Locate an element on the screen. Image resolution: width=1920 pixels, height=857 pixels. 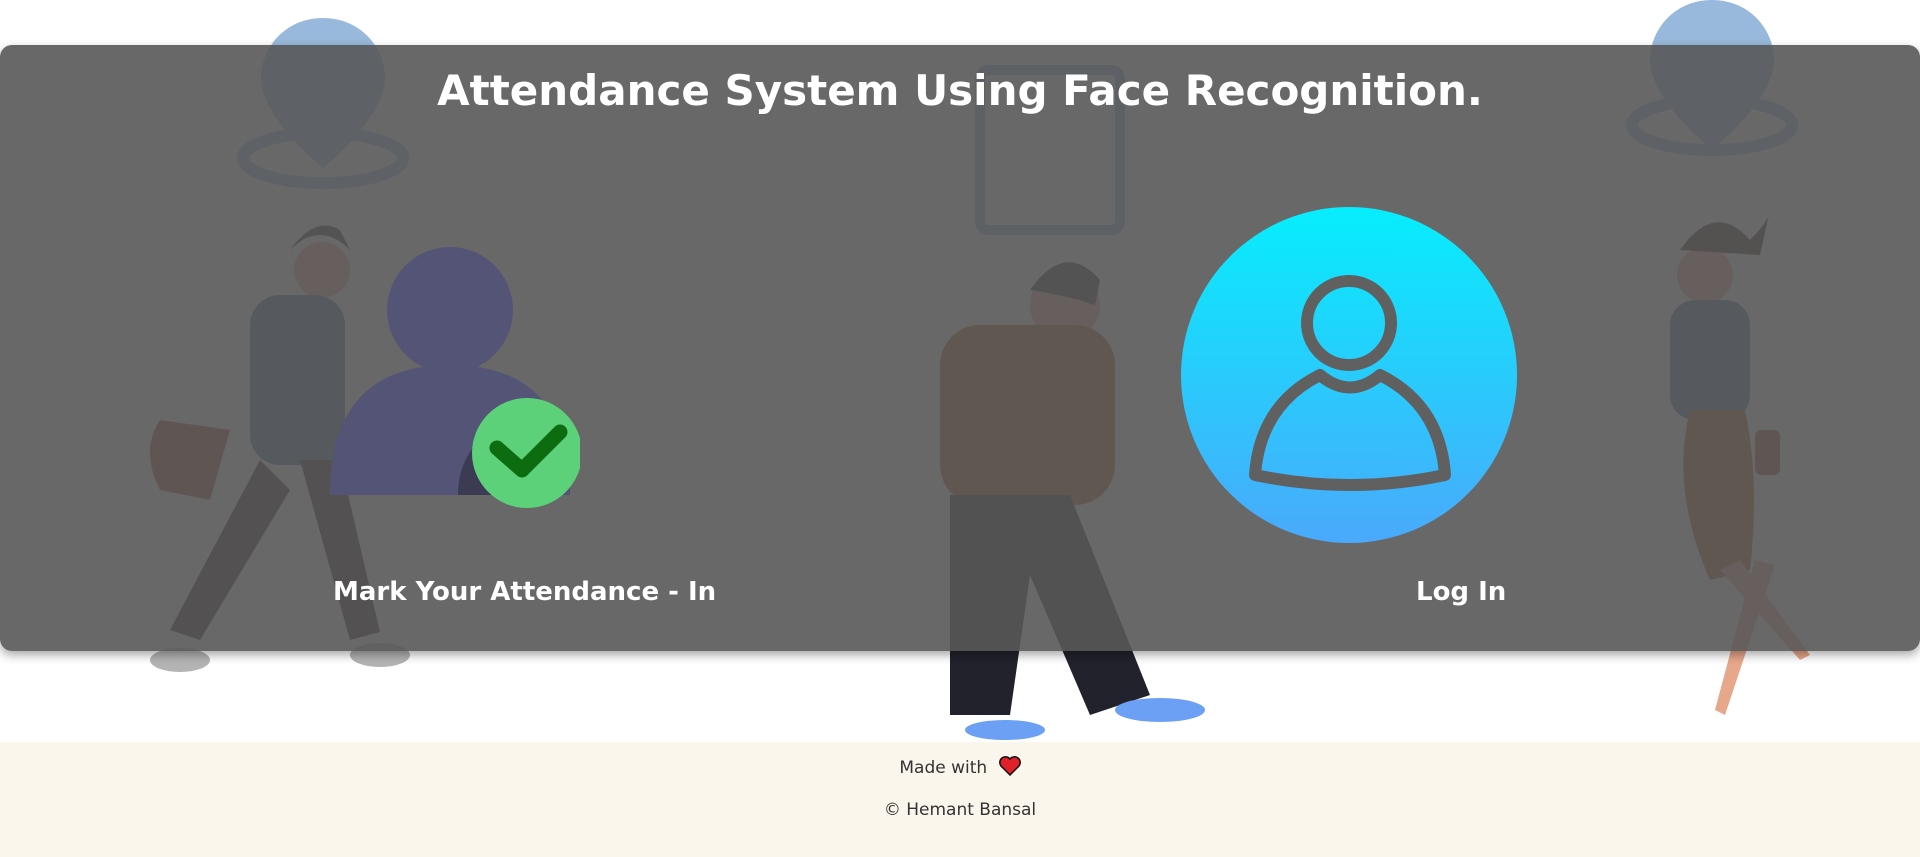
page-footer: Made with © Hemant Bansal is located at coordinates (960, 799).